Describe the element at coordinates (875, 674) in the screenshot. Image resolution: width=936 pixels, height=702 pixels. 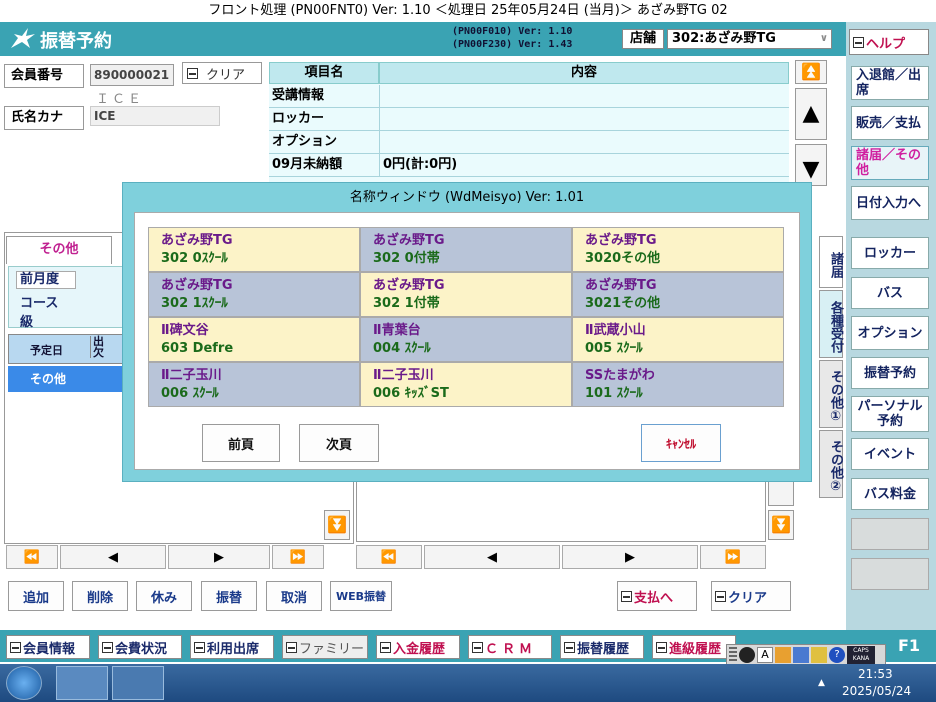
I see `clock-time: 21:53` at that location.